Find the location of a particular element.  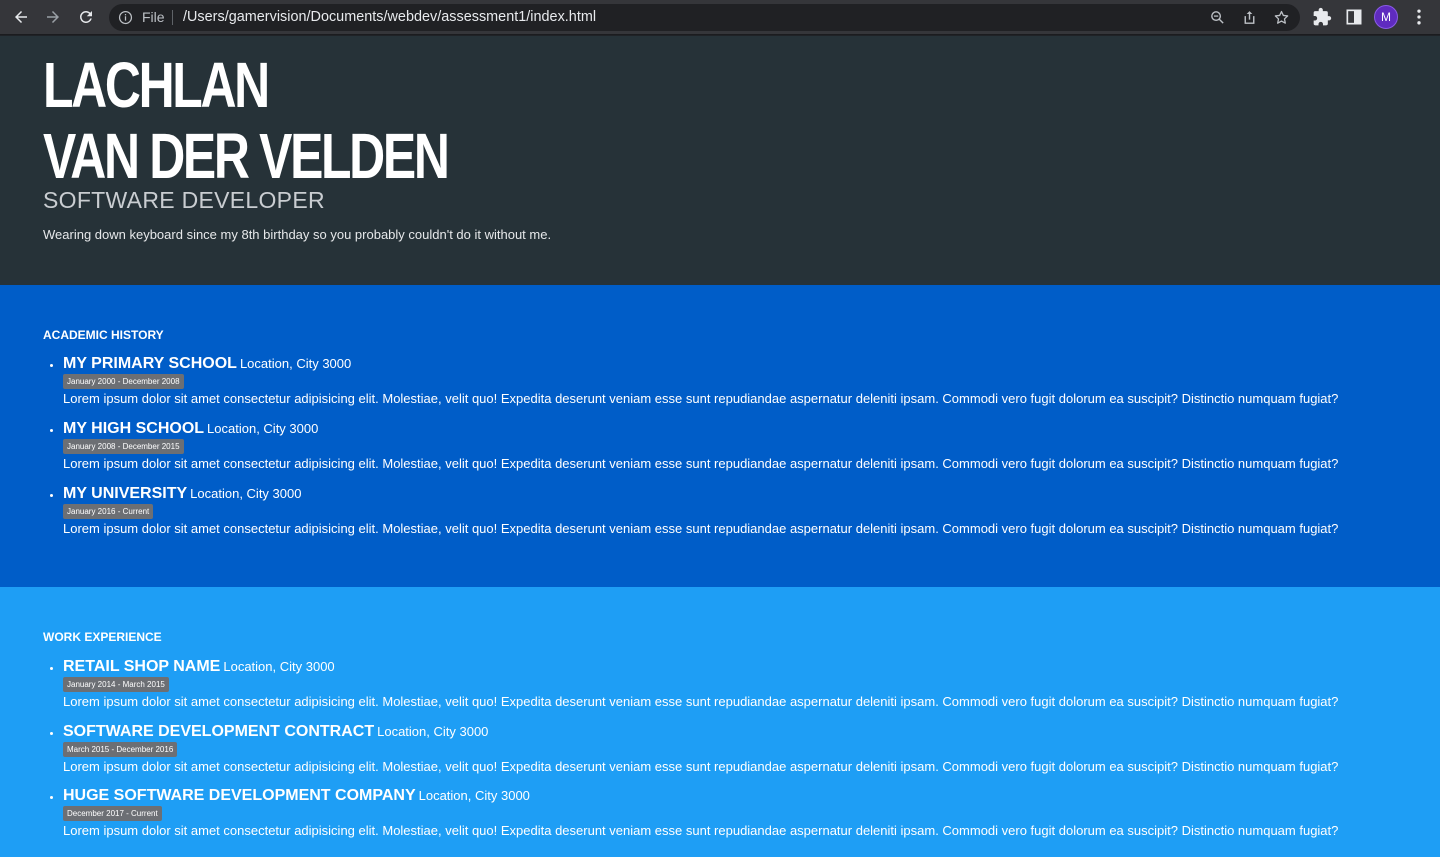

section-title: ACADEMIC HISTORY is located at coordinates (103, 335).